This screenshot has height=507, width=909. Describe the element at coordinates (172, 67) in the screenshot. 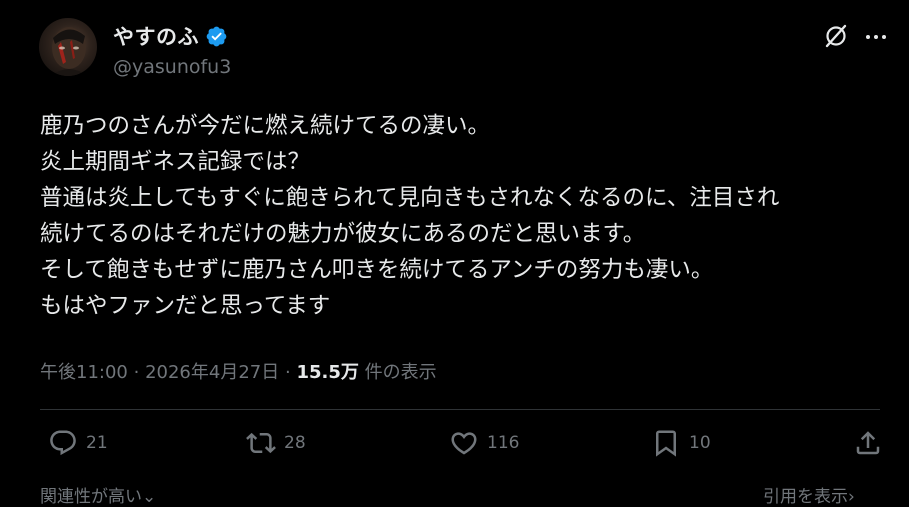

I see `author-handle: @yasunofu3` at that location.